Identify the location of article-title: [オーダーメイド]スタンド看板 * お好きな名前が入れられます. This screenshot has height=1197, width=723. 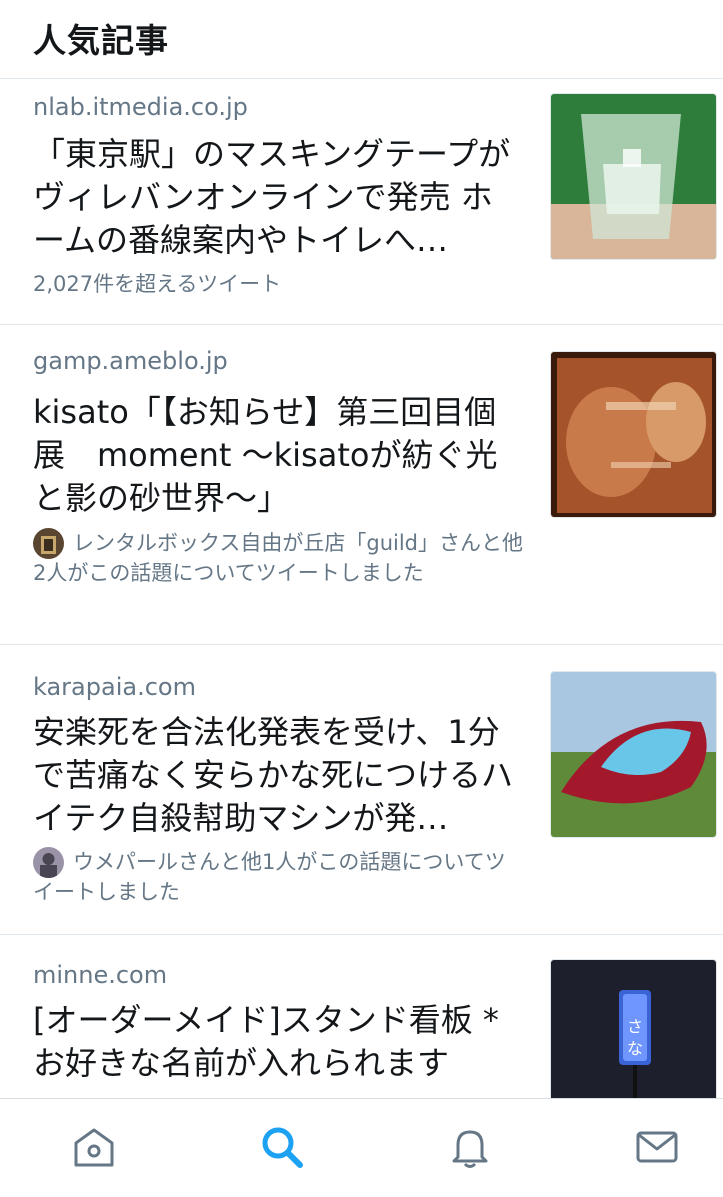
(278, 1042).